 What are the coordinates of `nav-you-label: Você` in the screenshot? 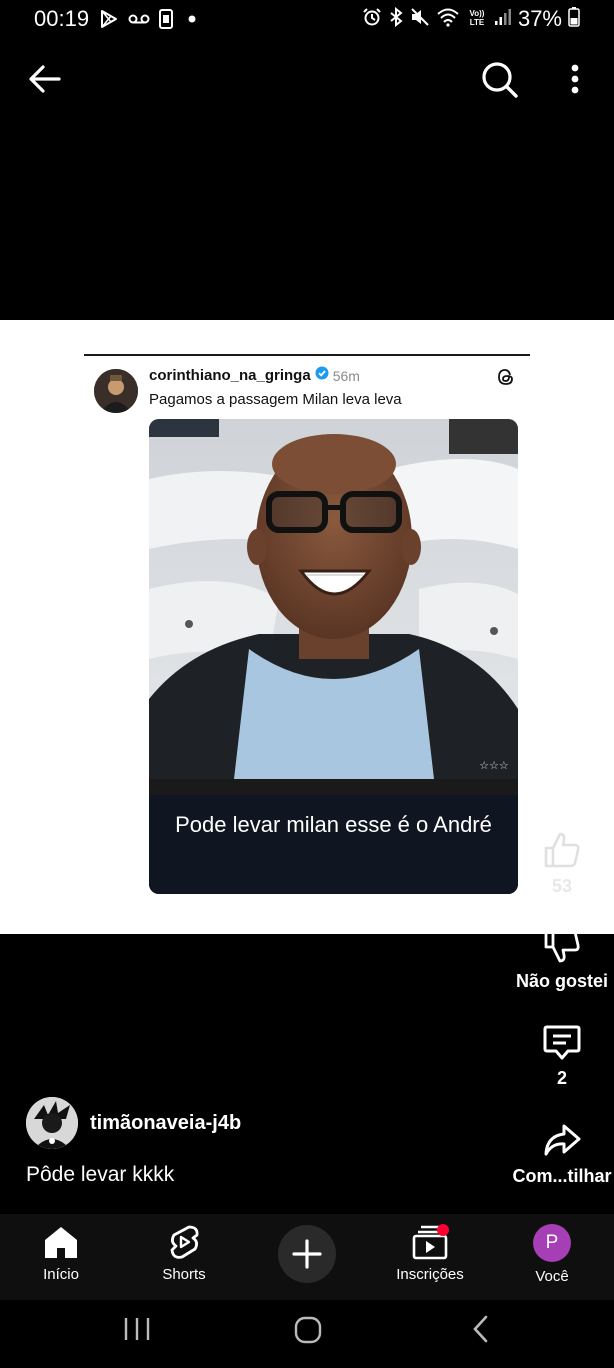 It's located at (552, 1276).